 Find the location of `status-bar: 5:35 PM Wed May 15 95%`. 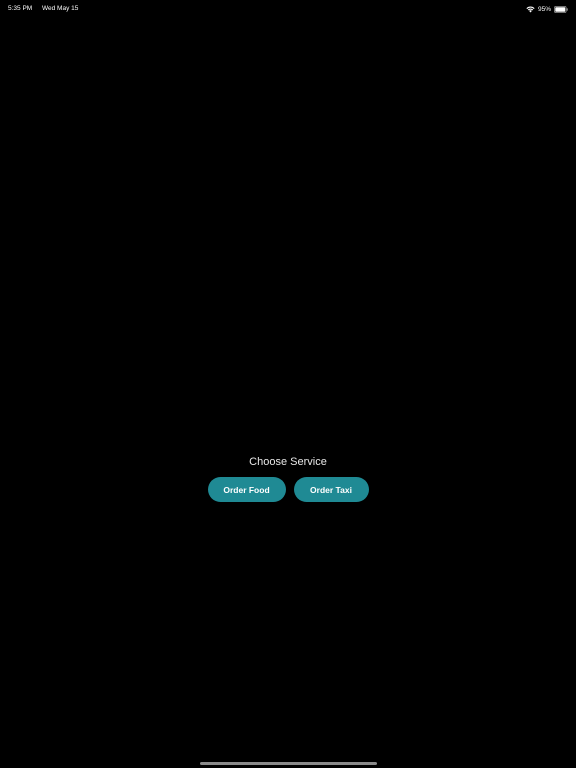

status-bar: 5:35 PM Wed May 15 95% is located at coordinates (288, 9).